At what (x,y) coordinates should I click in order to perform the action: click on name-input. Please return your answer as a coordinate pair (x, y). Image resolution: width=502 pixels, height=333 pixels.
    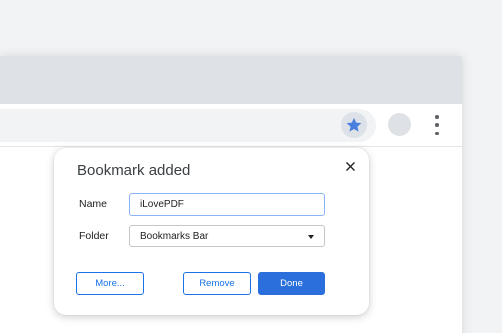
    Looking at the image, I should click on (227, 204).